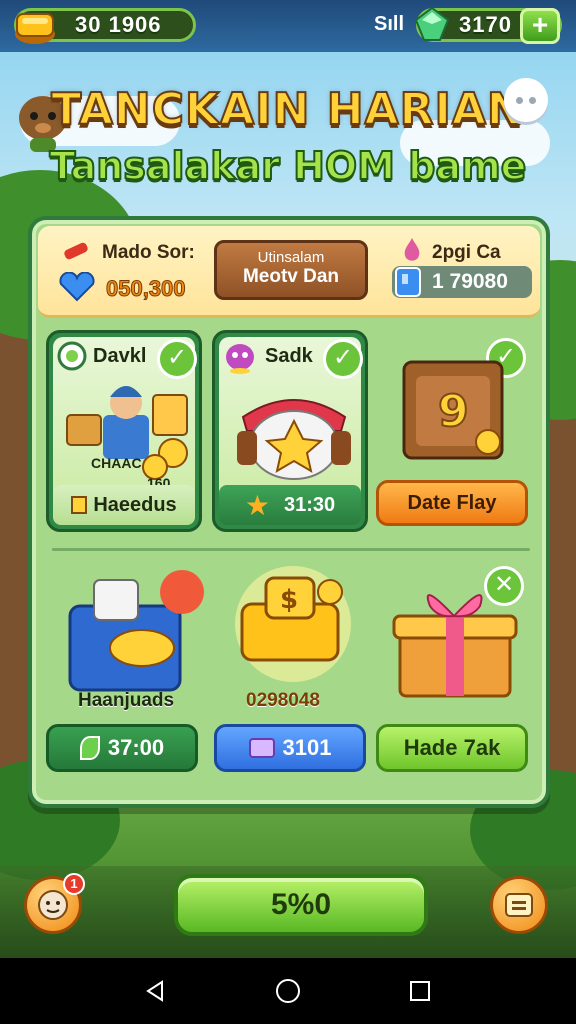  Describe the element at coordinates (412, 249) in the screenshot. I see `potion-icon` at that location.